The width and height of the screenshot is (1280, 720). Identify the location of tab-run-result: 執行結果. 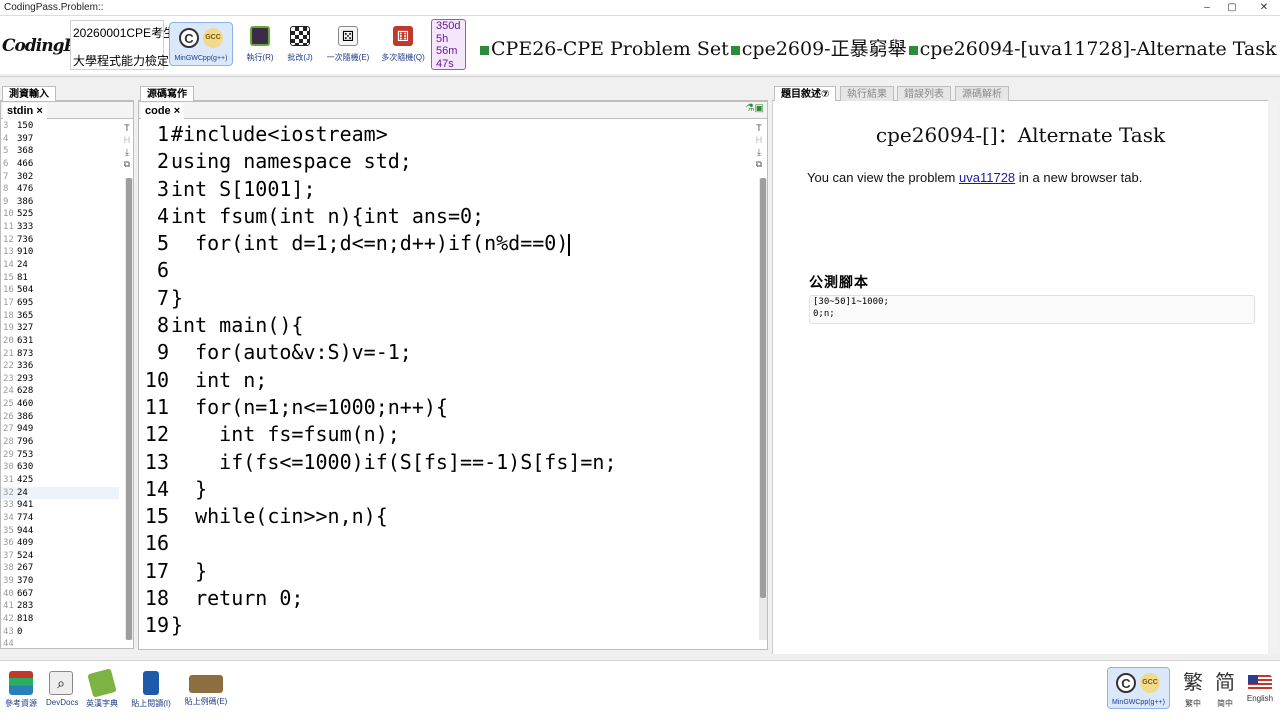
(867, 94).